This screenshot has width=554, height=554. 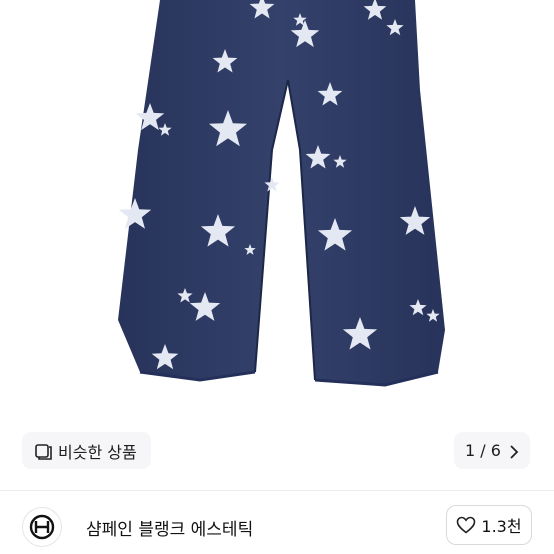 I want to click on similar-products-label: 비슷한 상품, so click(x=97, y=452).